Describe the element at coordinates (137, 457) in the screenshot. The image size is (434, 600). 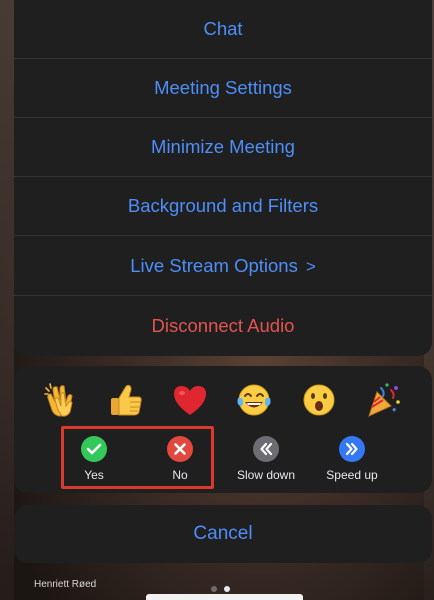
I see `highlight-box` at that location.